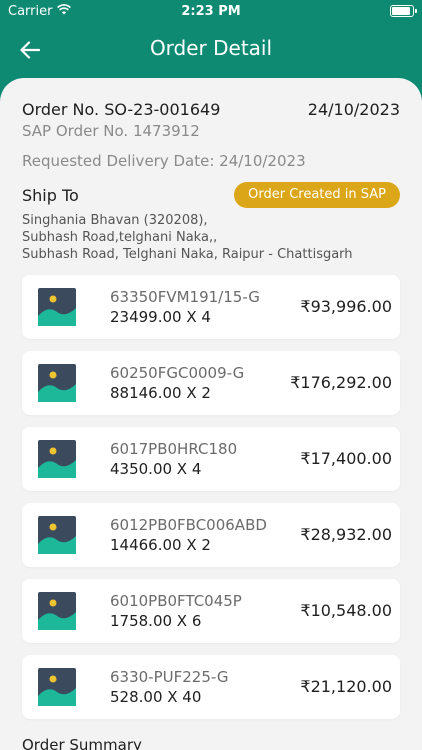 The image size is (422, 750). I want to click on list-item: 60250FGC0009-G 88146.00 X 2 ₹176,292.00, so click(211, 383).